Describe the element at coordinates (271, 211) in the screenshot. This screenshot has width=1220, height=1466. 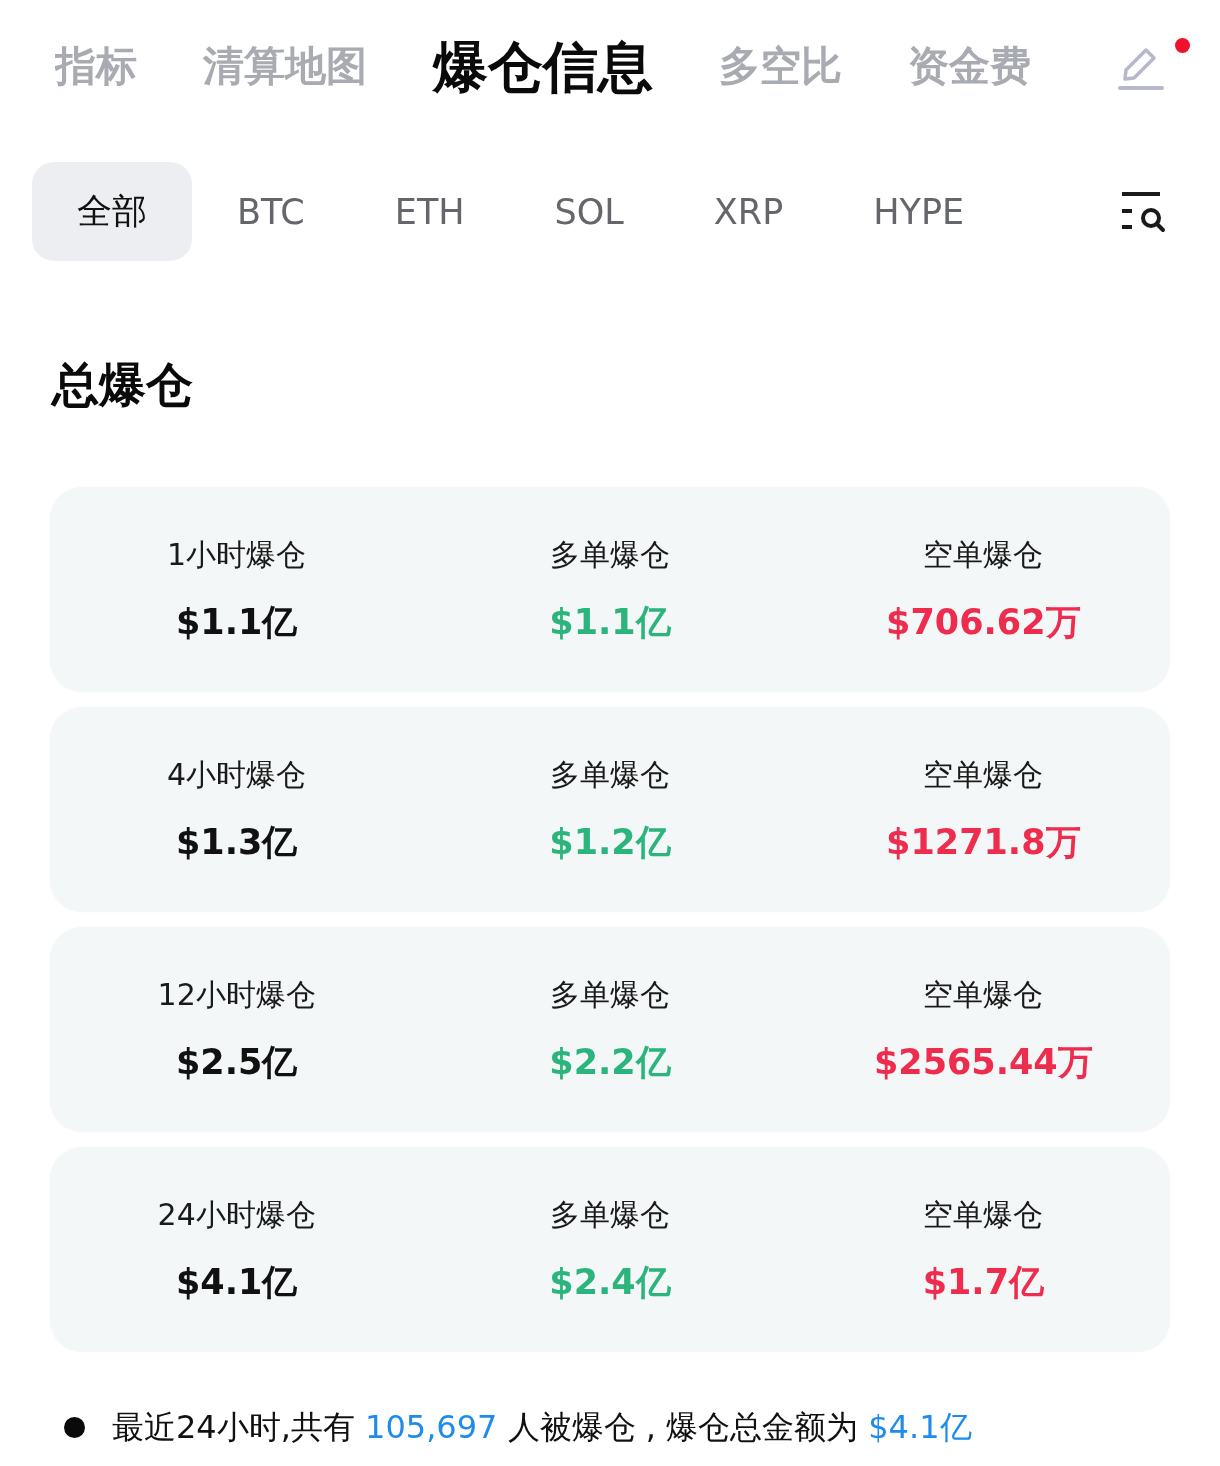
I see `coin-filter-tab: BTC` at that location.